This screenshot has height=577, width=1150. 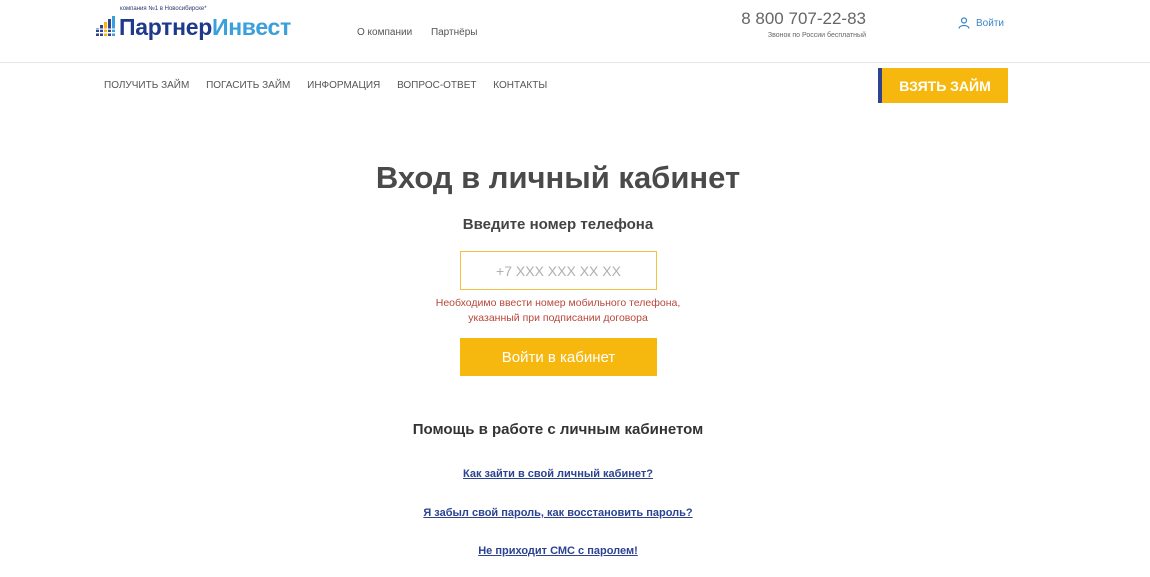 What do you see at coordinates (105, 26) in the screenshot?
I see `logo-bars-icon` at bounding box center [105, 26].